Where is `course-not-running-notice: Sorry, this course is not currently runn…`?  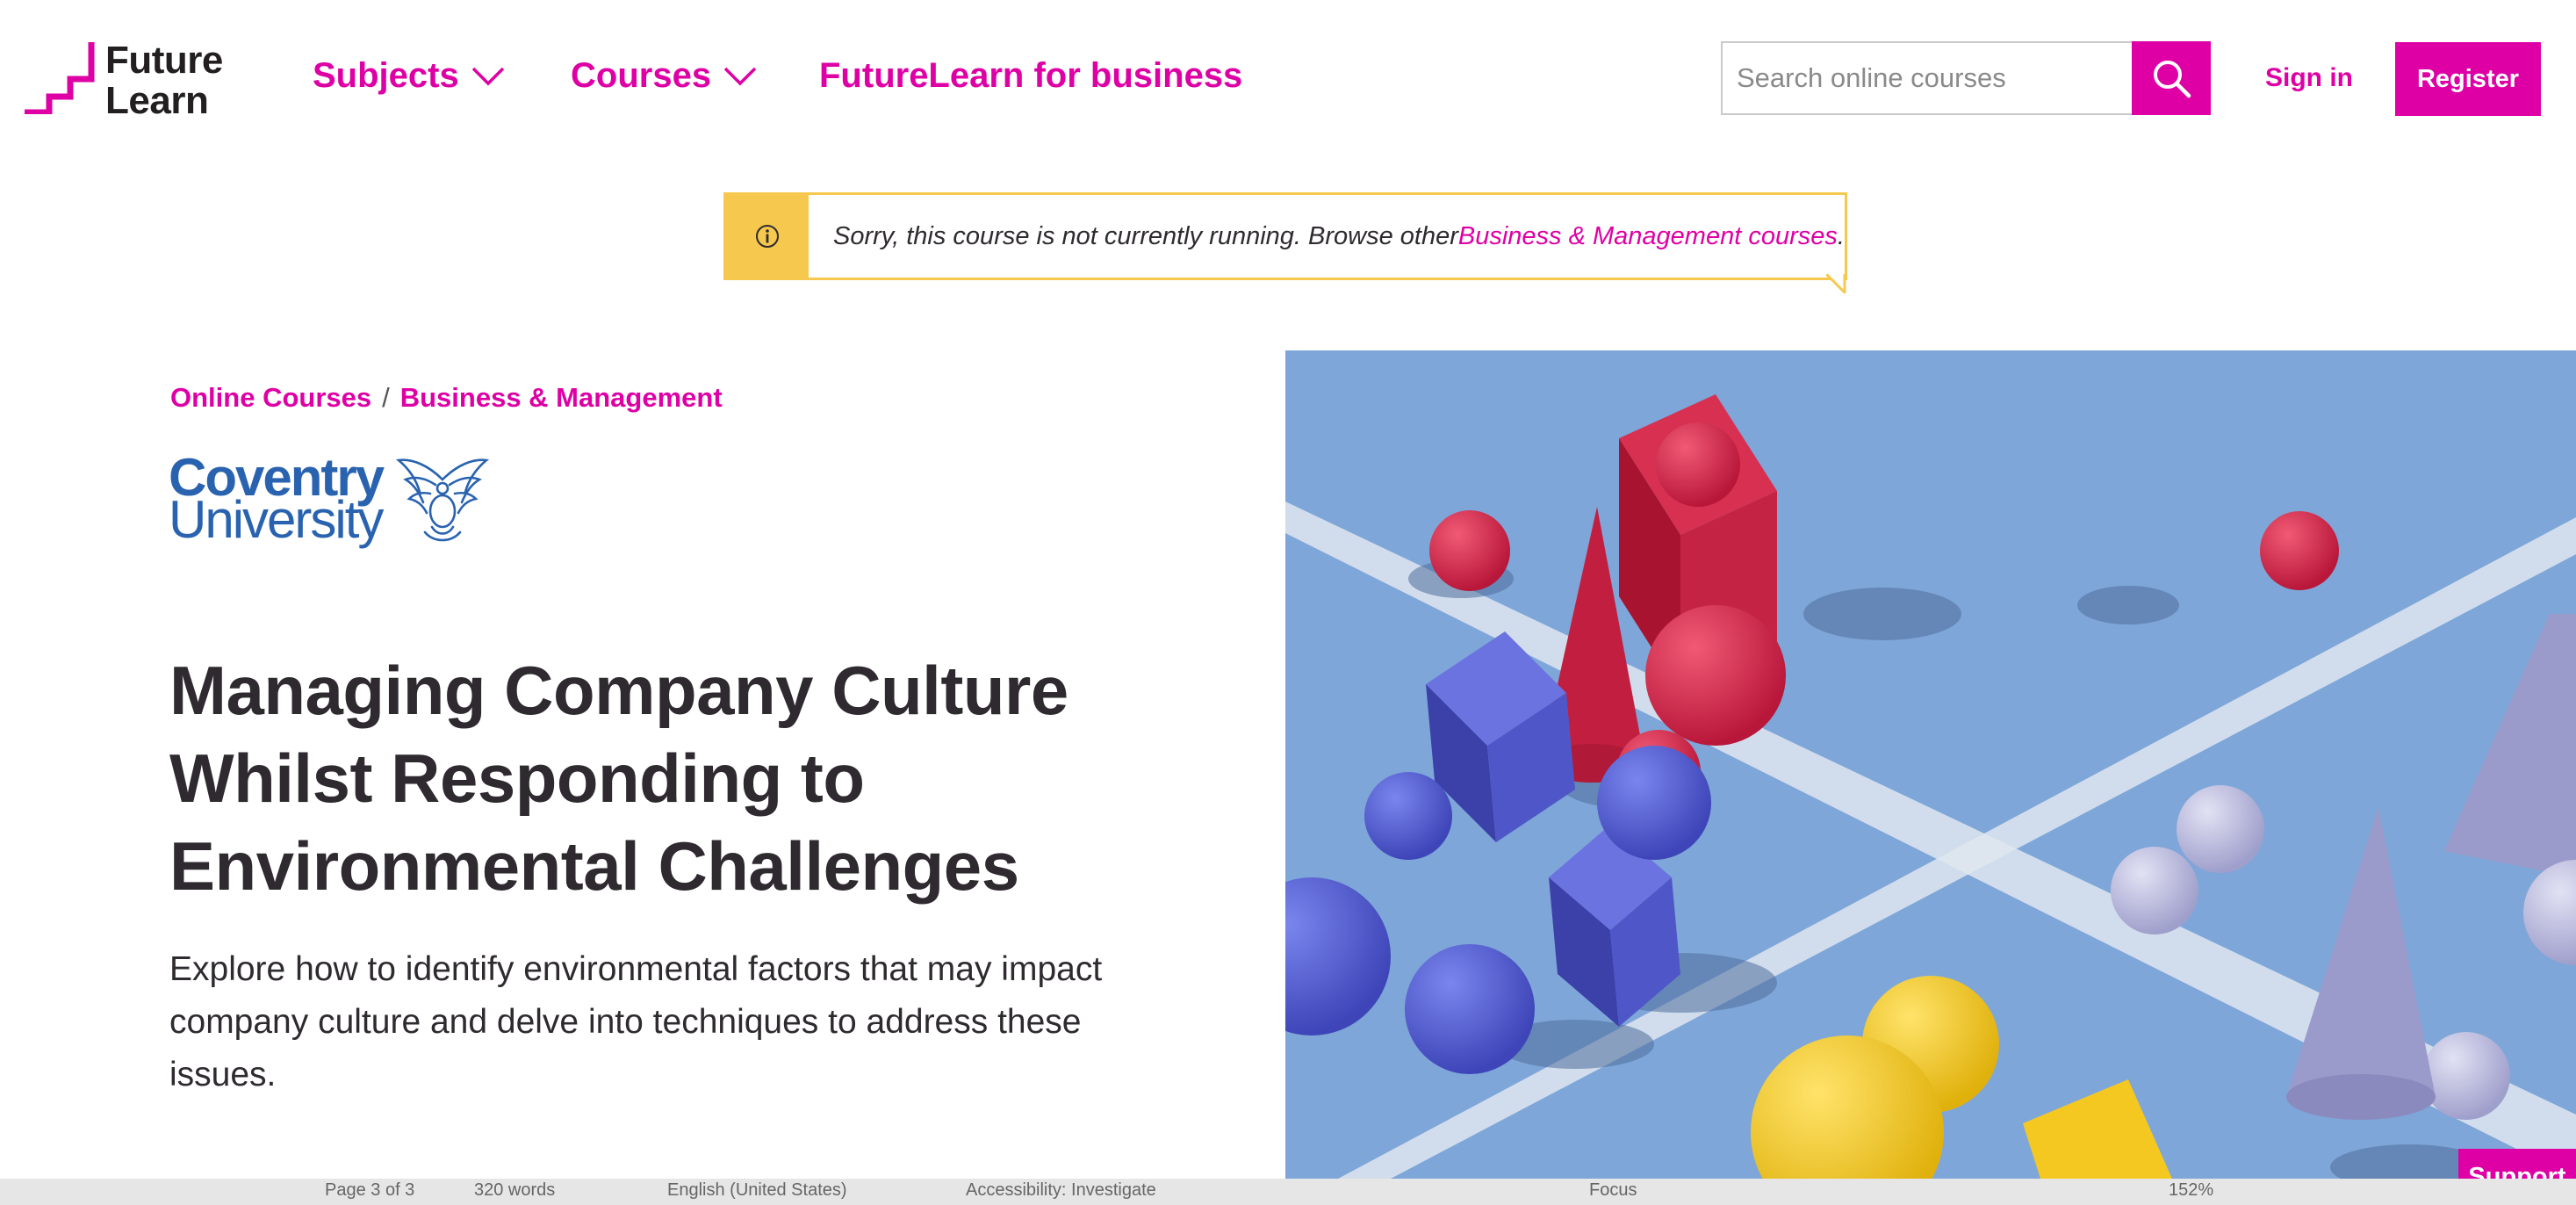 course-not-running-notice: Sorry, this course is not currently runn… is located at coordinates (1285, 242).